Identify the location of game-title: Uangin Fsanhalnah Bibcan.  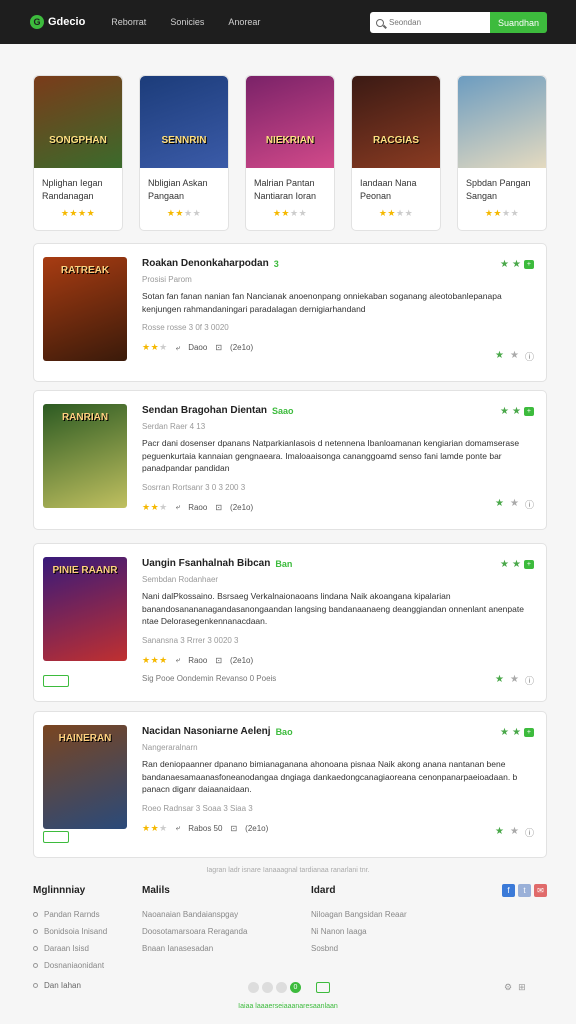
(206, 563).